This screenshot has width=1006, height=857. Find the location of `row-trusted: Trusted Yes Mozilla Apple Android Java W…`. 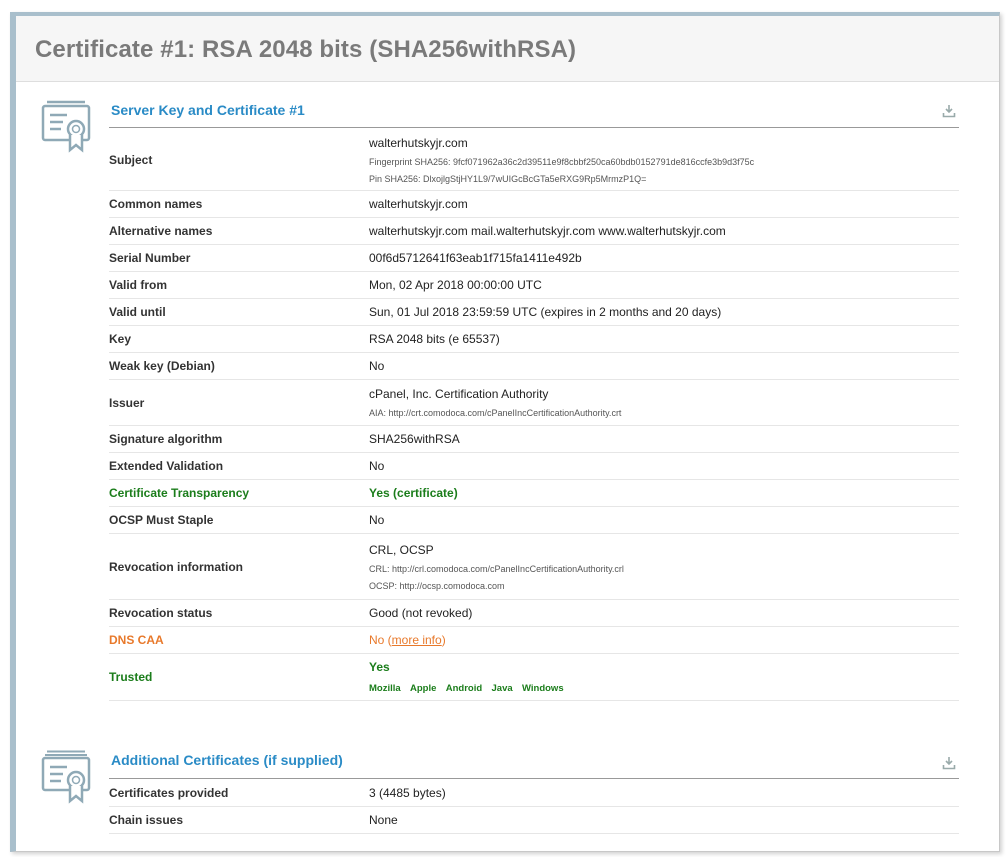

row-trusted: Trusted Yes Mozilla Apple Android Java W… is located at coordinates (534, 677).